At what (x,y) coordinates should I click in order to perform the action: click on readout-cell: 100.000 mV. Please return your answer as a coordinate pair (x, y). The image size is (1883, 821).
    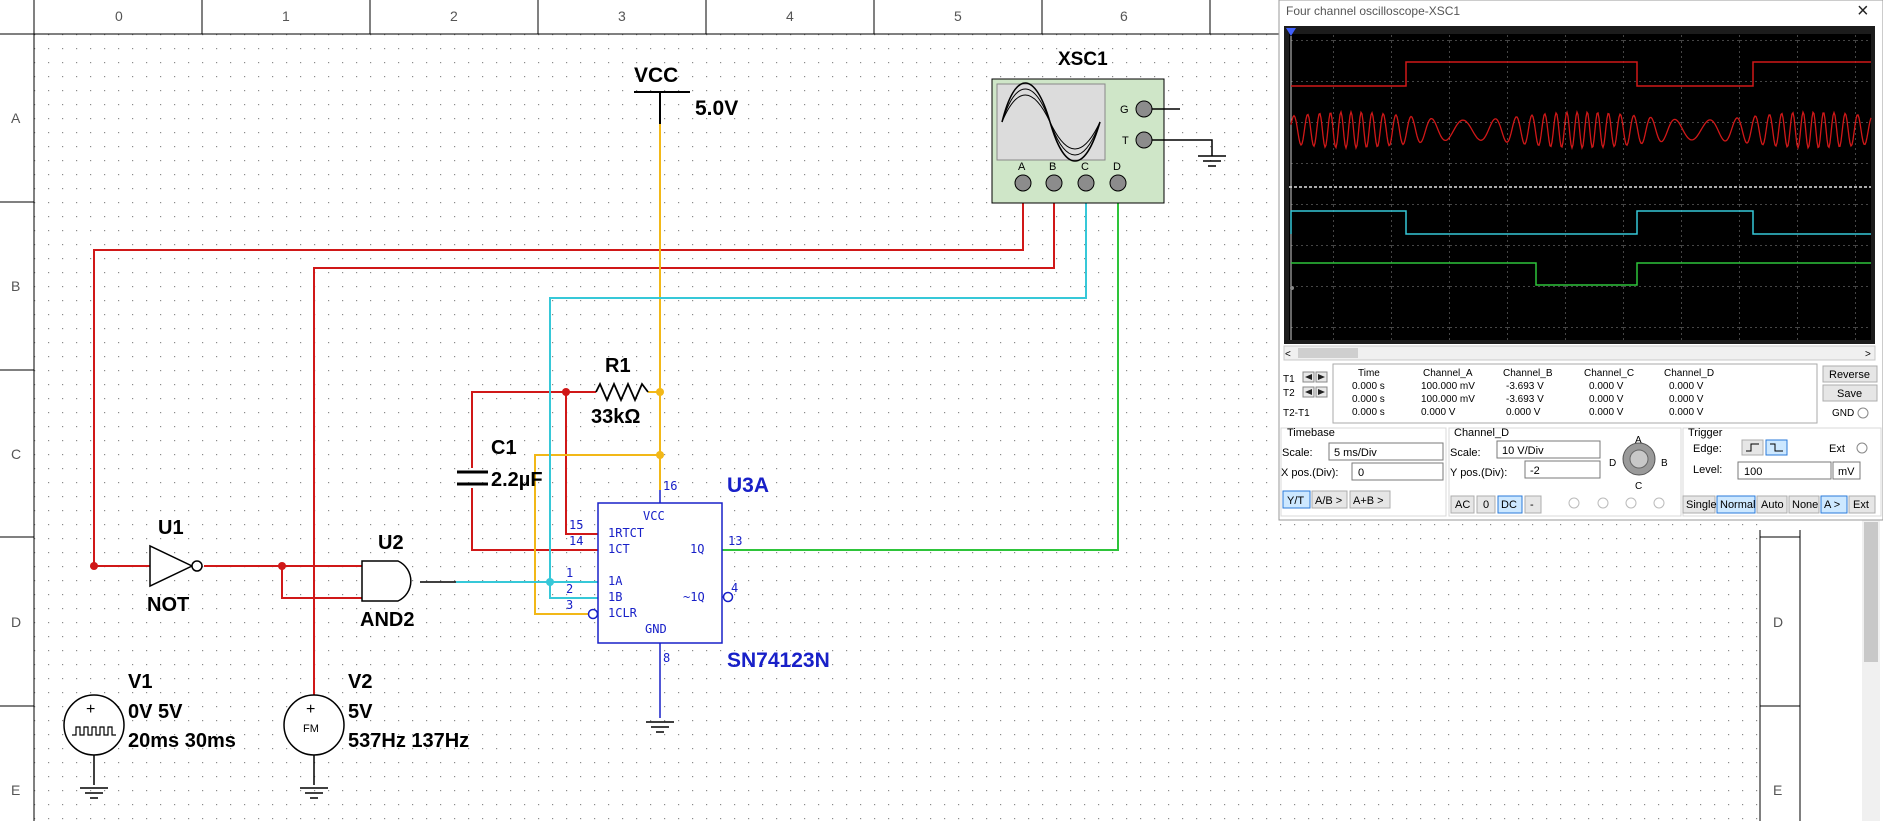
    Looking at the image, I should click on (1448, 386).